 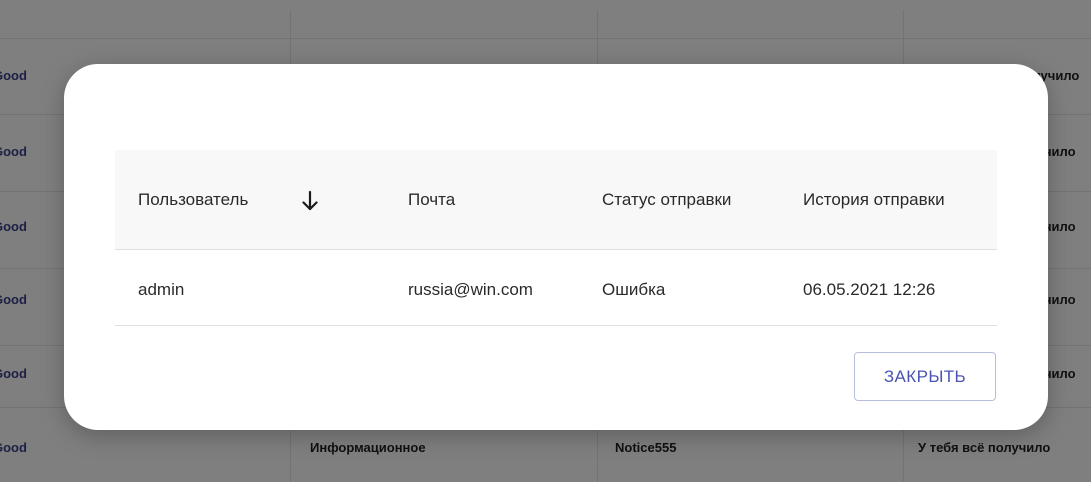 I want to click on column-header-user: Пользователь, so click(x=193, y=200).